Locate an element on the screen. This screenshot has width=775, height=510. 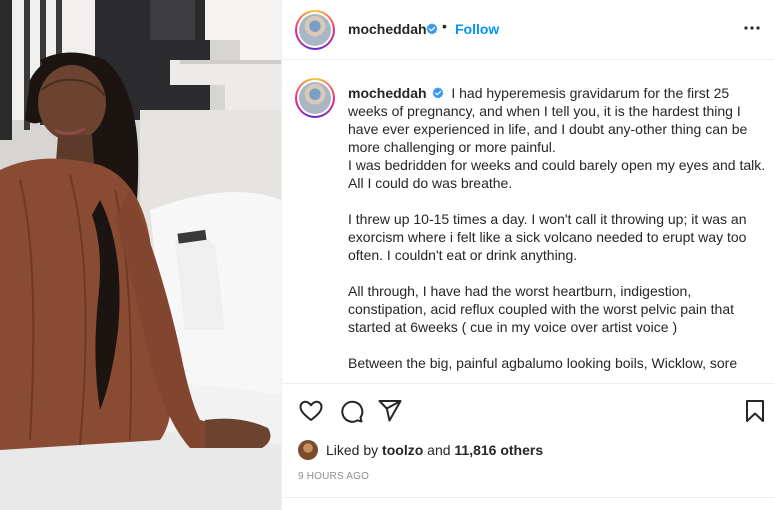
likes-summary: Liked by toolzo and 11,816 others is located at coordinates (420, 450).